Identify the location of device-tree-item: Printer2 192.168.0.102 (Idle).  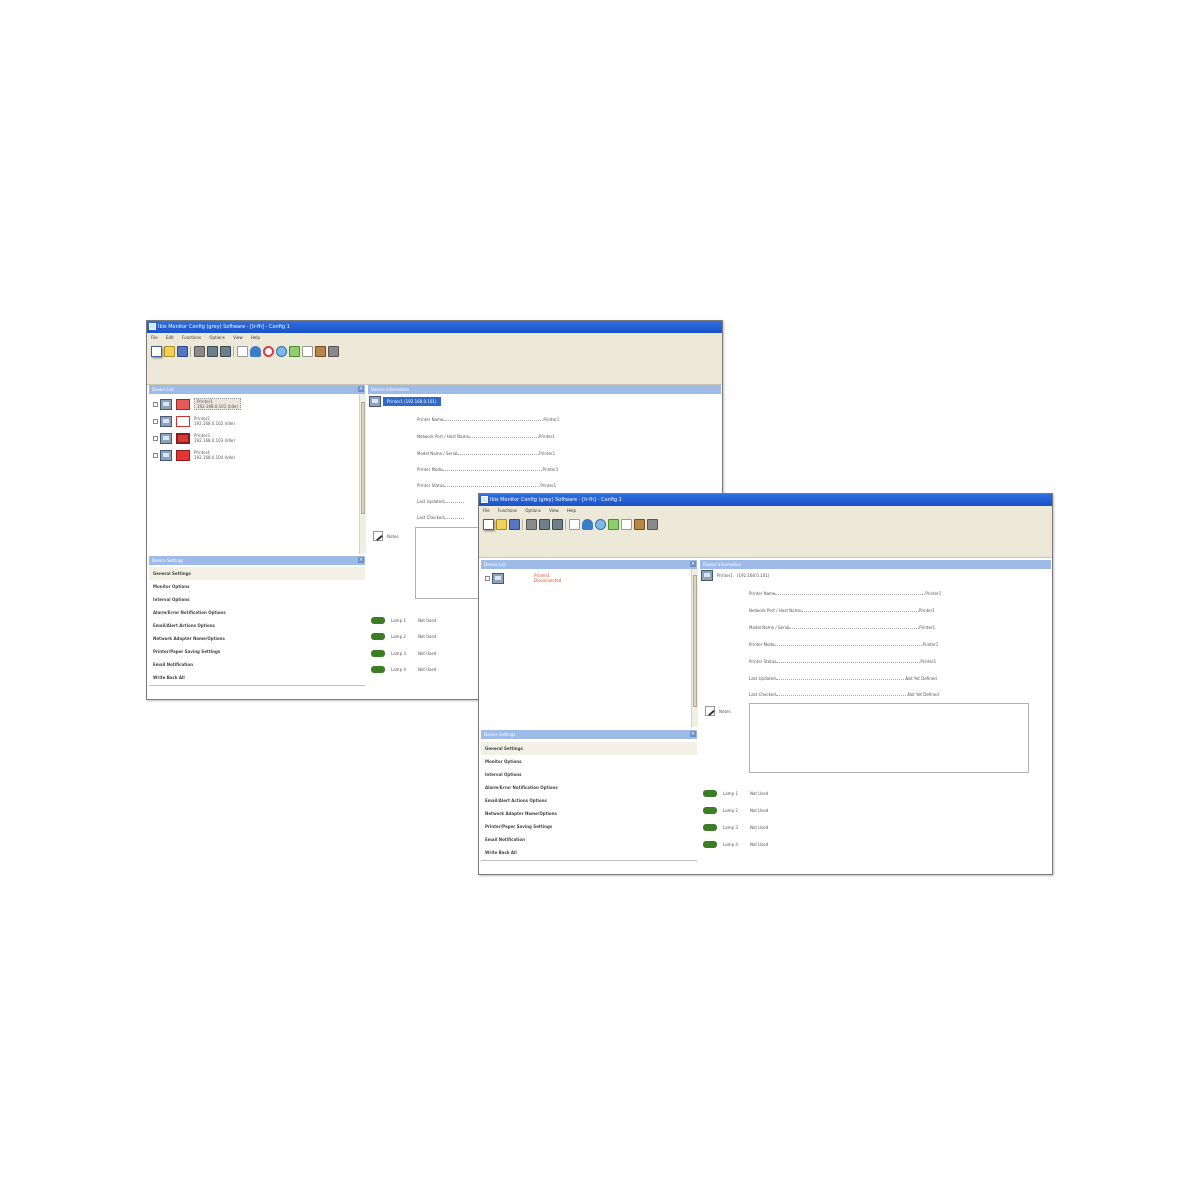
(194, 421).